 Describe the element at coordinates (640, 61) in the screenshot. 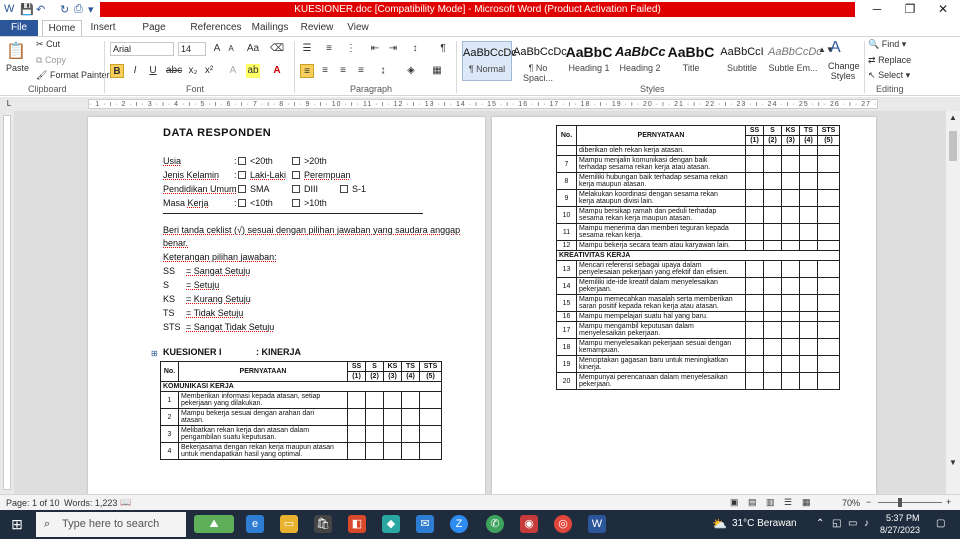

I see `style-heading-2: AaBbCc Heading 2` at that location.